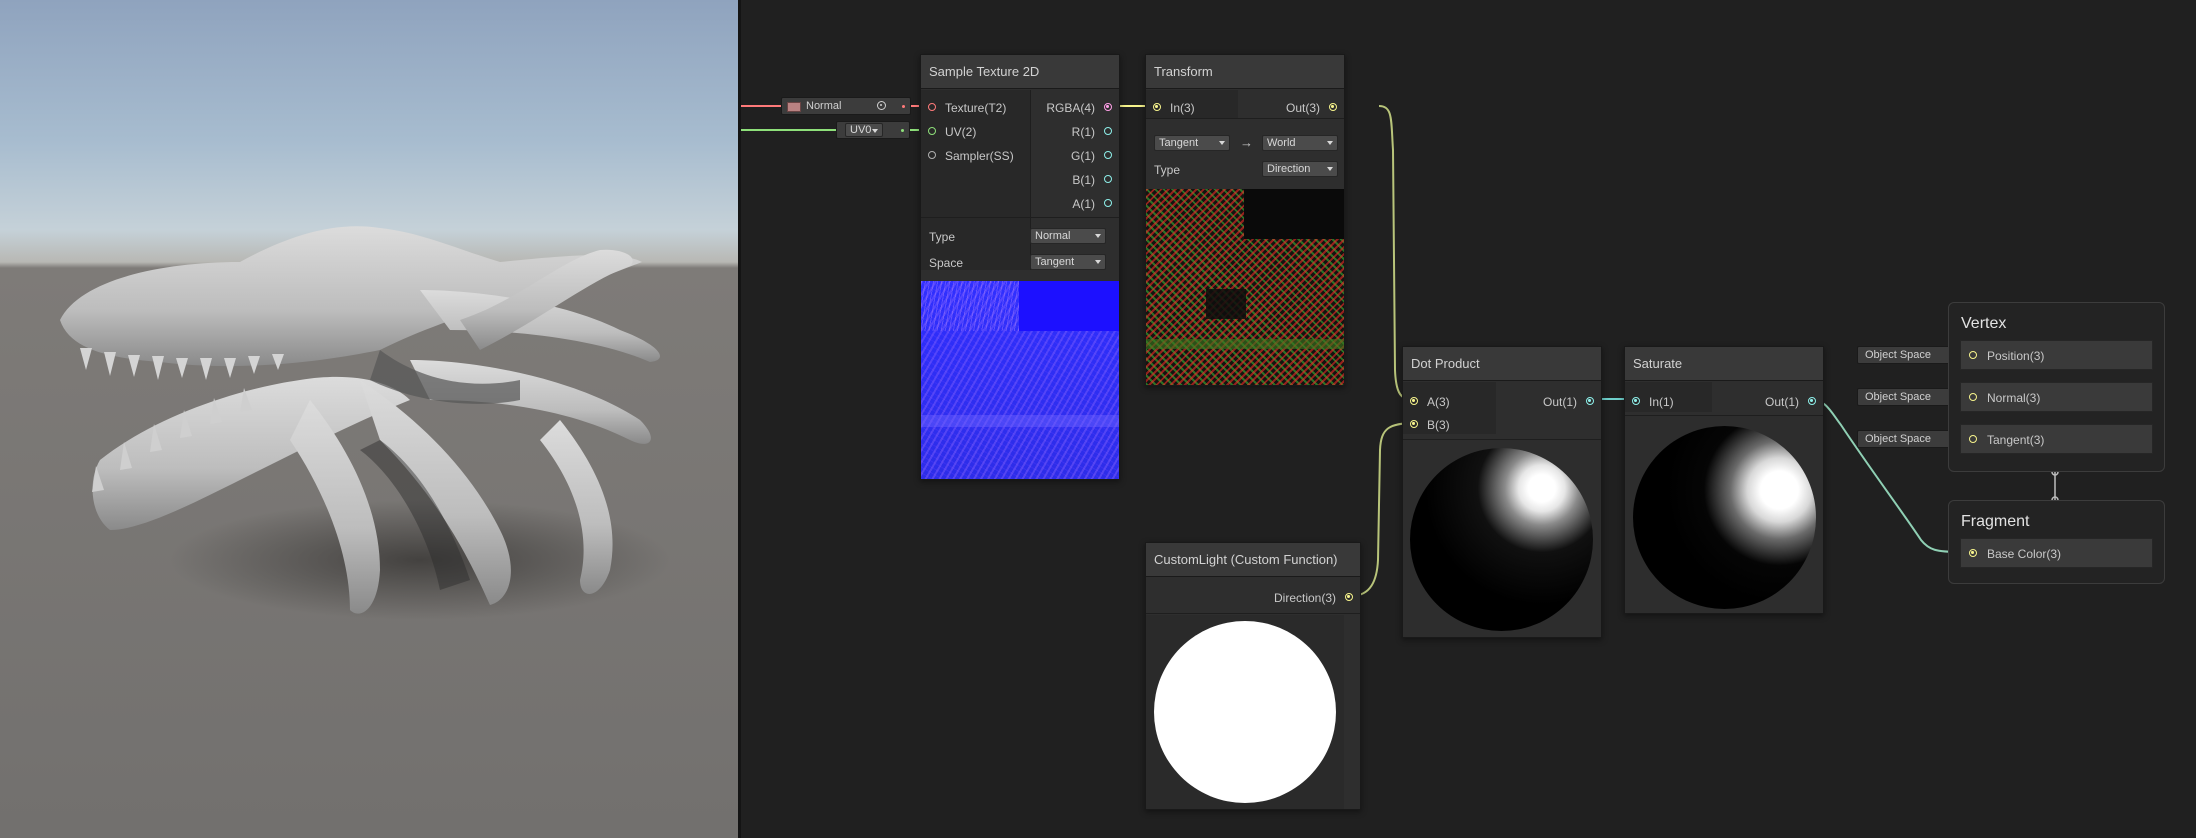 The width and height of the screenshot is (2196, 838). I want to click on sampler-input-port, so click(932, 155).